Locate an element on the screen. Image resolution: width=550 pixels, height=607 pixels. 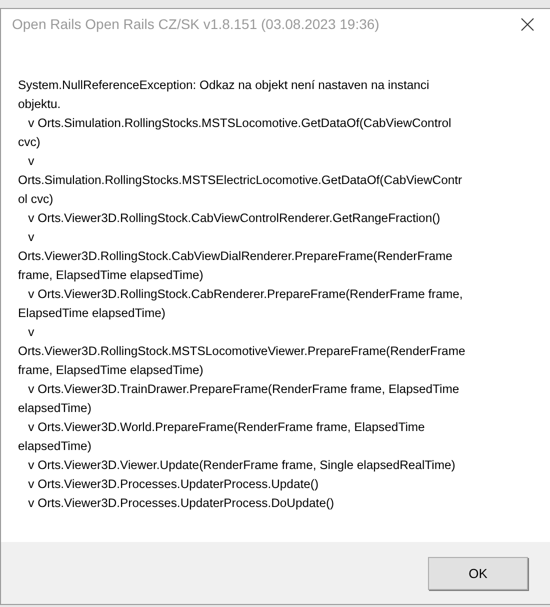
message-line: ol cvc) is located at coordinates (36, 199).